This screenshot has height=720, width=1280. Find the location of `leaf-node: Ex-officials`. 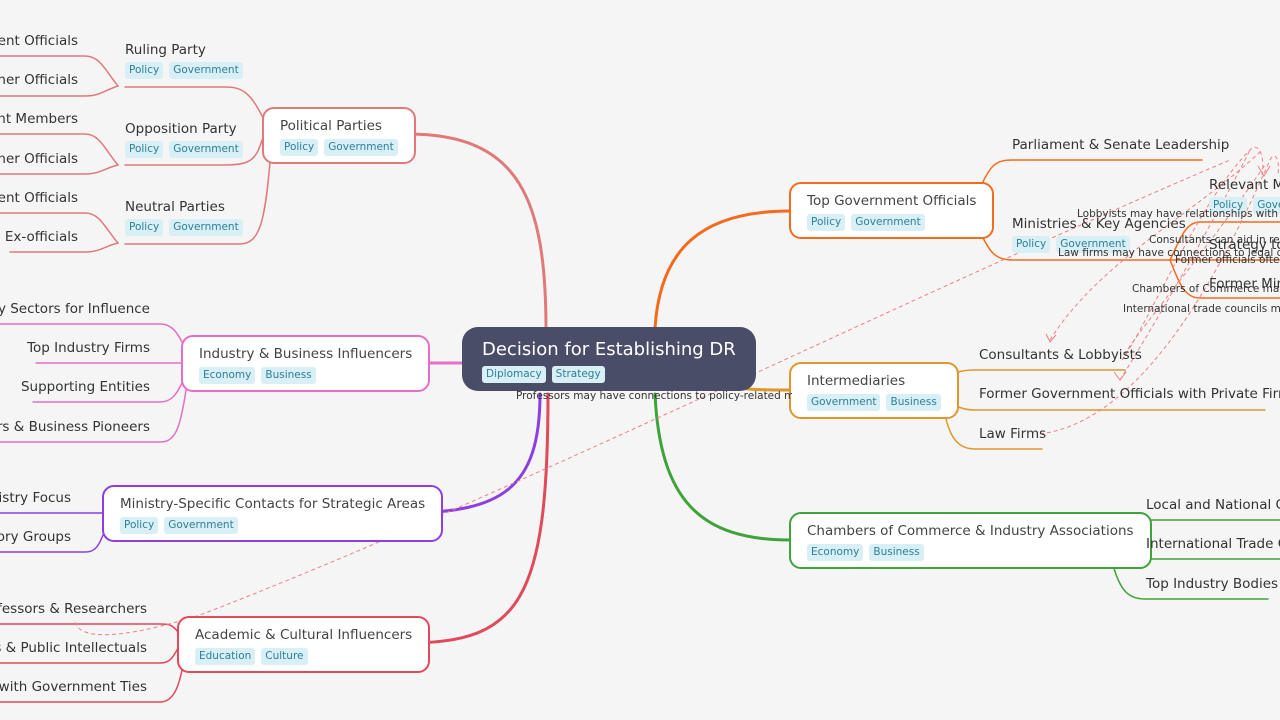

leaf-node: Ex-officials is located at coordinates (41, 237).